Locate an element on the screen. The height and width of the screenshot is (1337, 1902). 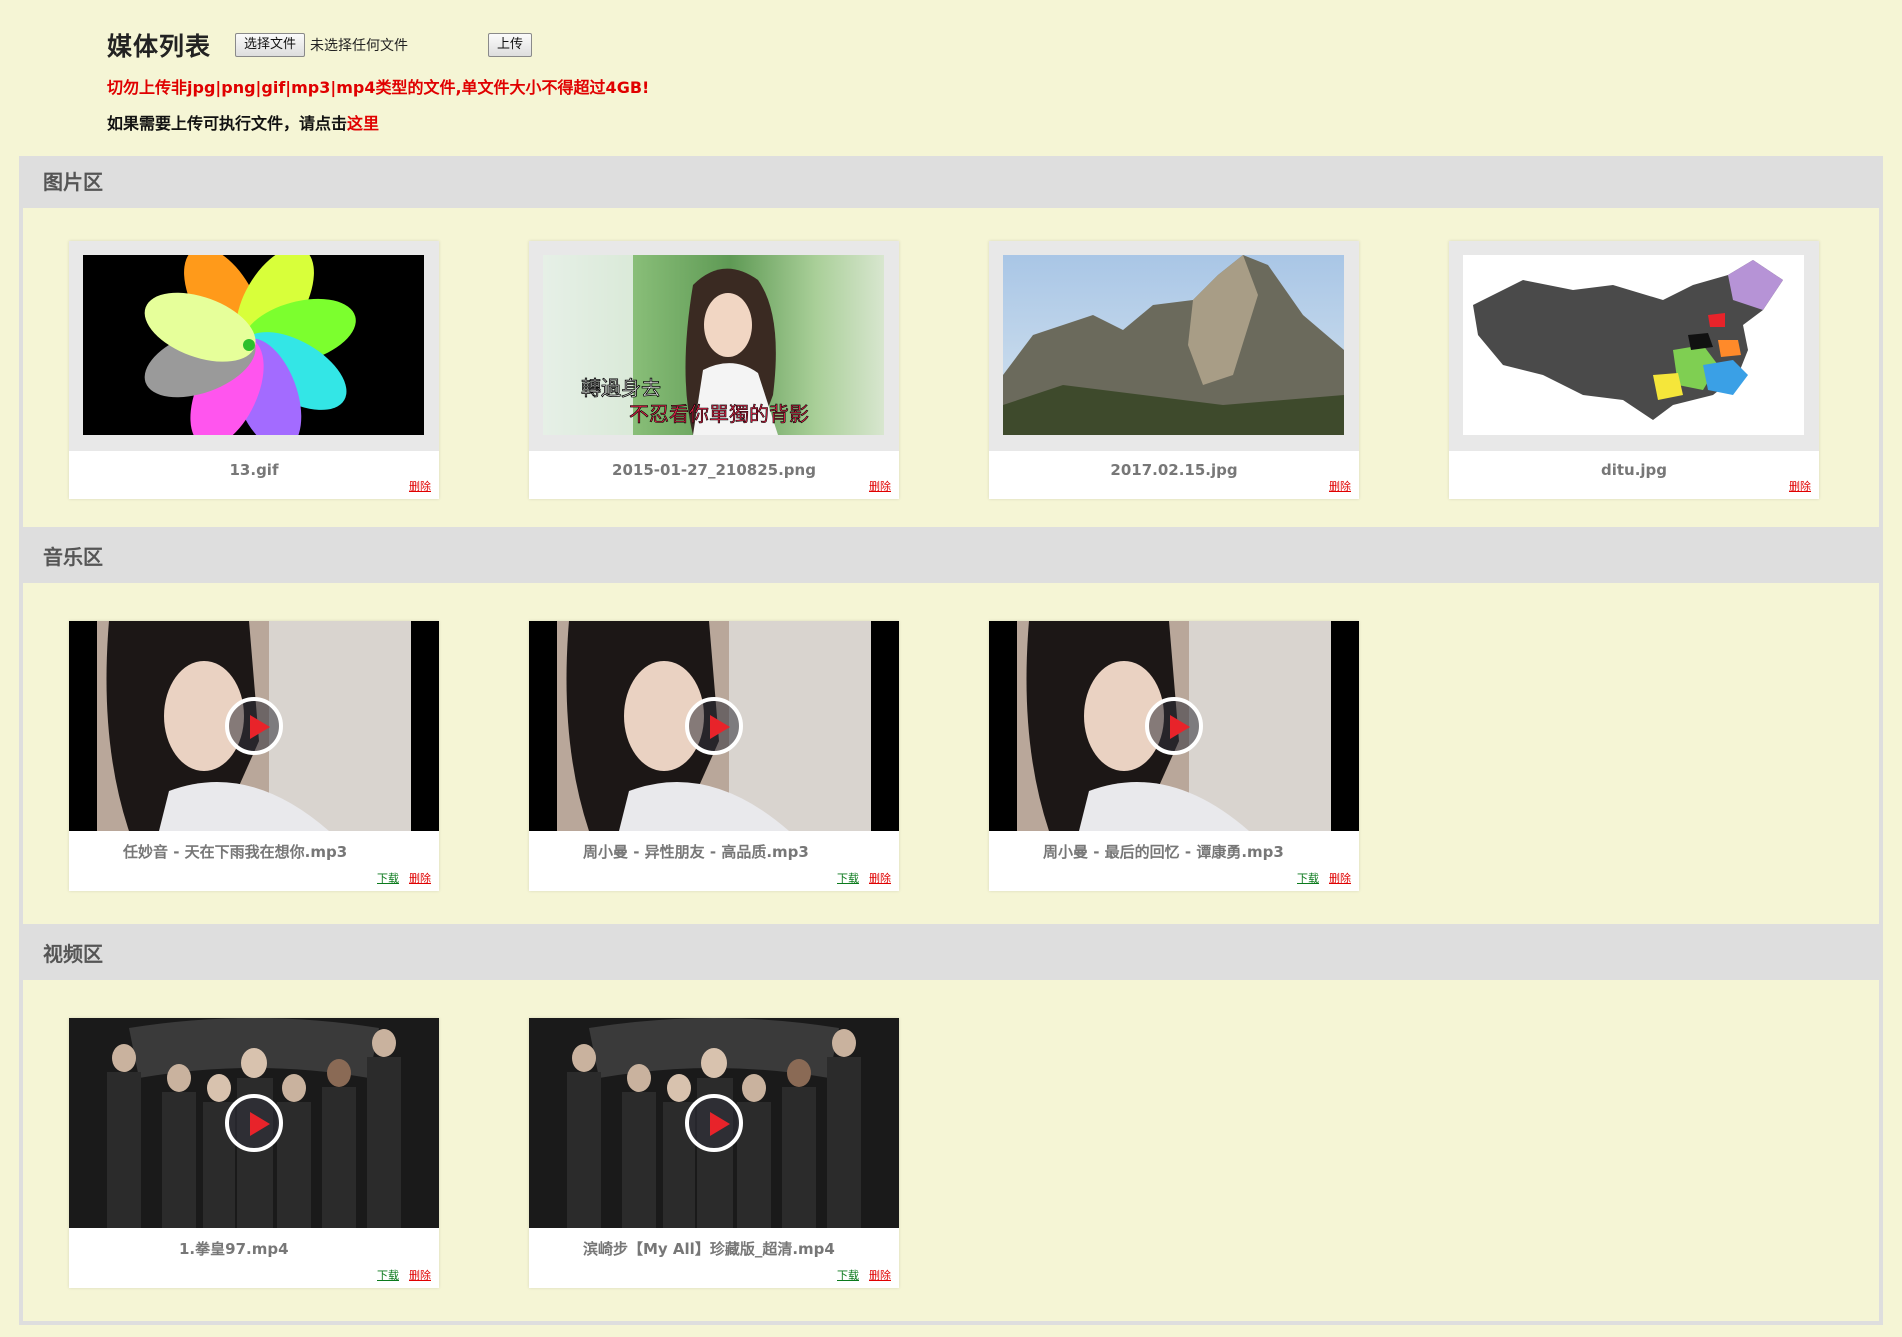
music-card: 周小曼 - 最后的回忆 - 谭康勇.mp3 下载 删除 is located at coordinates (1174, 756).